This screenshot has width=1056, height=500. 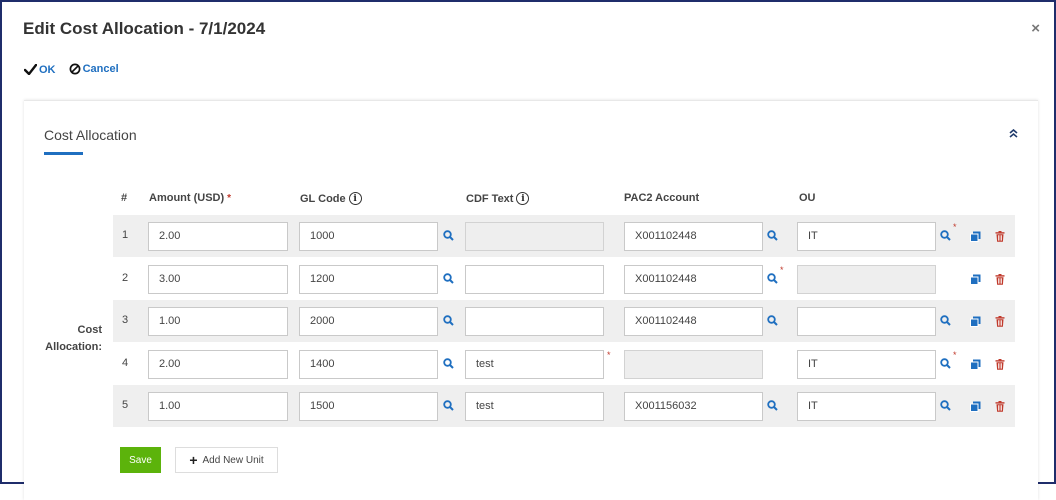 I want to click on header-cdf-text-label: CDF Text, so click(x=490, y=198).